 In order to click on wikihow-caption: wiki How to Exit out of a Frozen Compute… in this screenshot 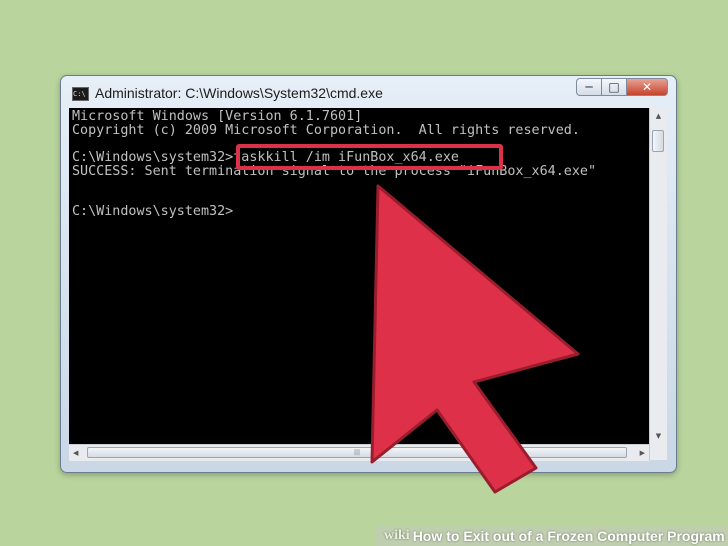, I will do `click(552, 536)`.